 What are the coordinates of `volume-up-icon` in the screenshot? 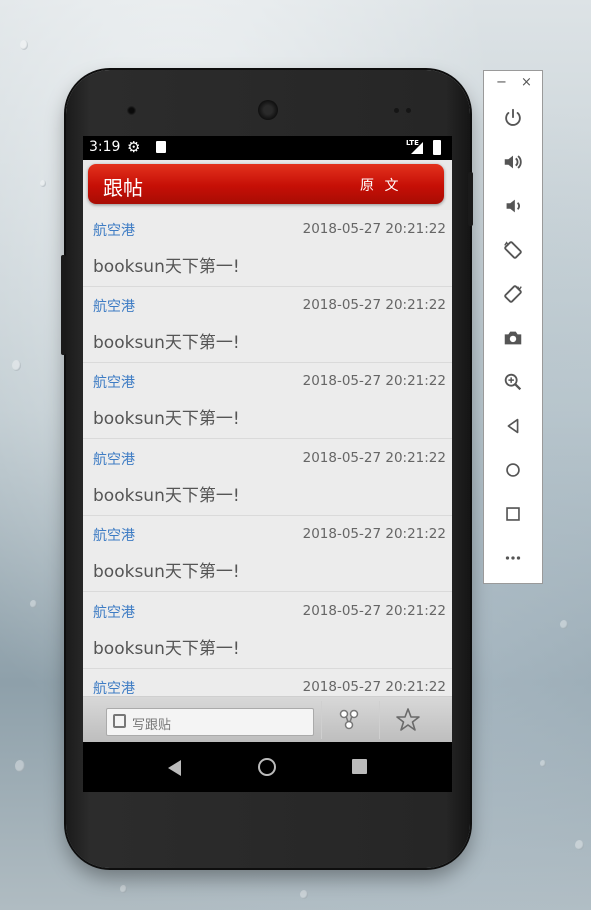 It's located at (513, 162).